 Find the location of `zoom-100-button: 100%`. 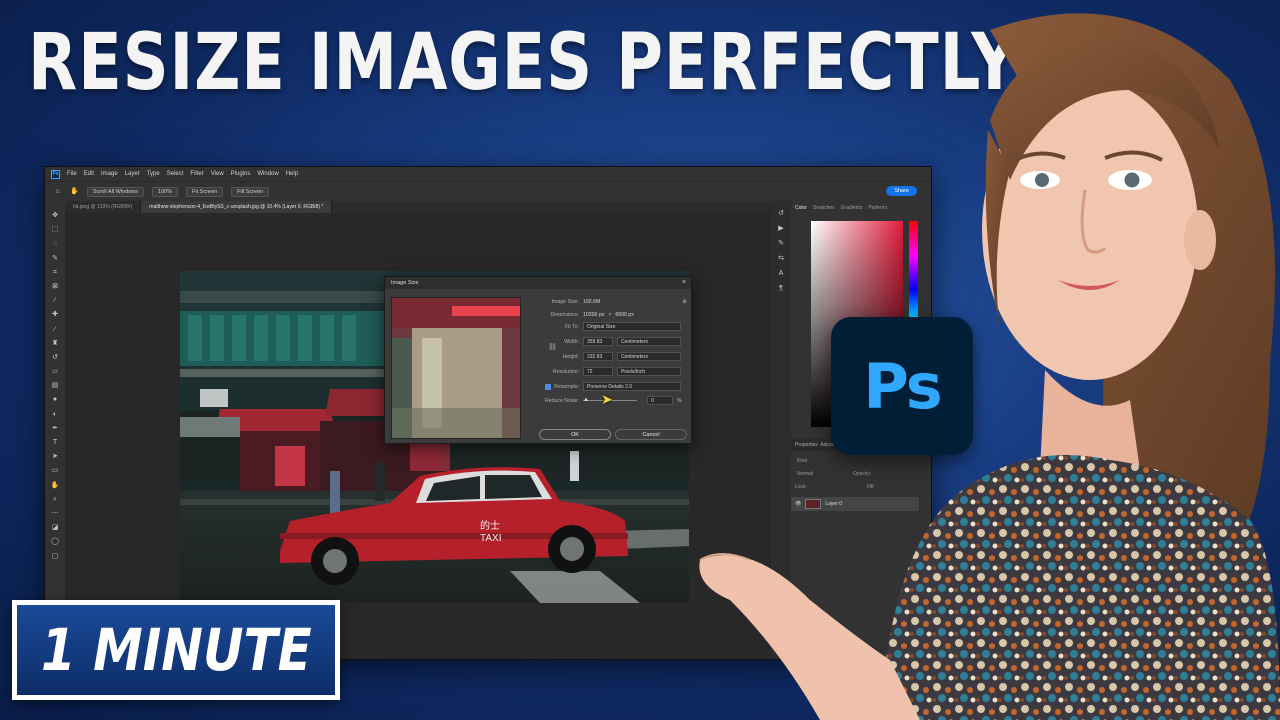

zoom-100-button: 100% is located at coordinates (165, 191).